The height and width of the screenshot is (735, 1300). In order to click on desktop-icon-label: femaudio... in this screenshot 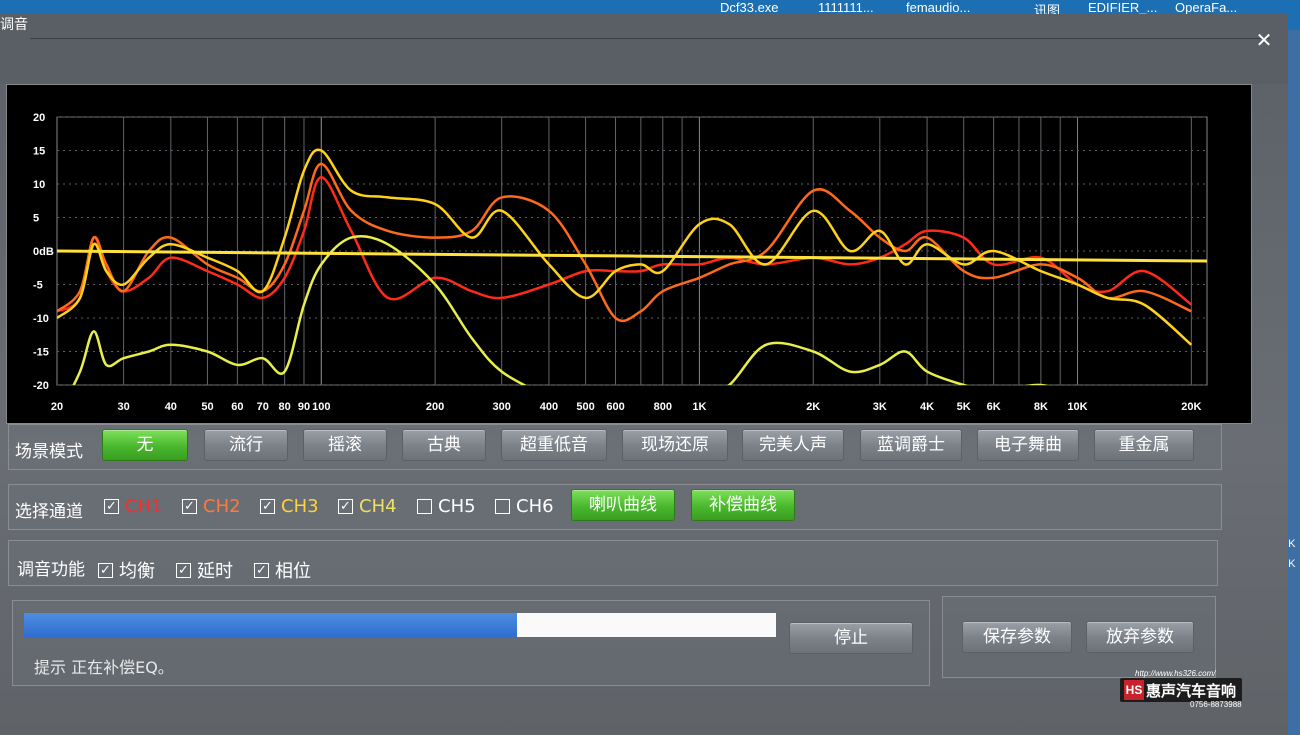, I will do `click(938, 7)`.